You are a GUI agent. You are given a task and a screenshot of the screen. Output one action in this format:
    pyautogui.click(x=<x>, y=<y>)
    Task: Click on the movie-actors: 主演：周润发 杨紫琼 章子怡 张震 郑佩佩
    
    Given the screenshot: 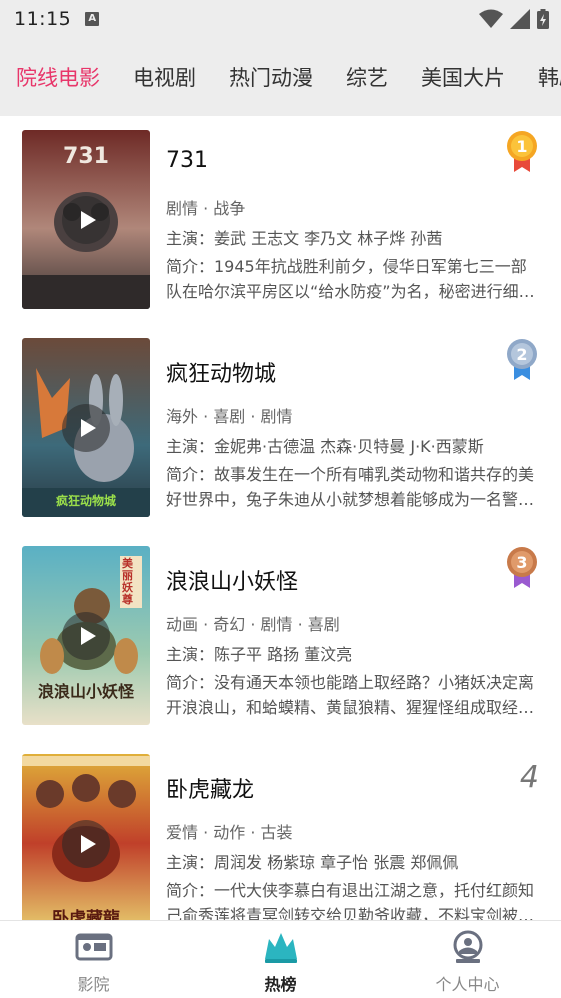 What is the action you would take?
    pyautogui.click(x=312, y=862)
    